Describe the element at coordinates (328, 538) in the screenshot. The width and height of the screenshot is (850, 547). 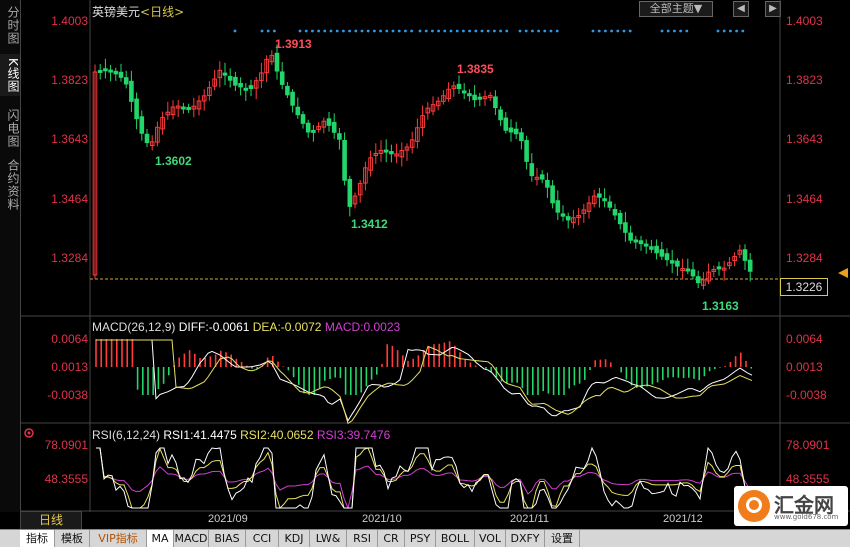
I see `bottom-tab-8: LW&` at that location.